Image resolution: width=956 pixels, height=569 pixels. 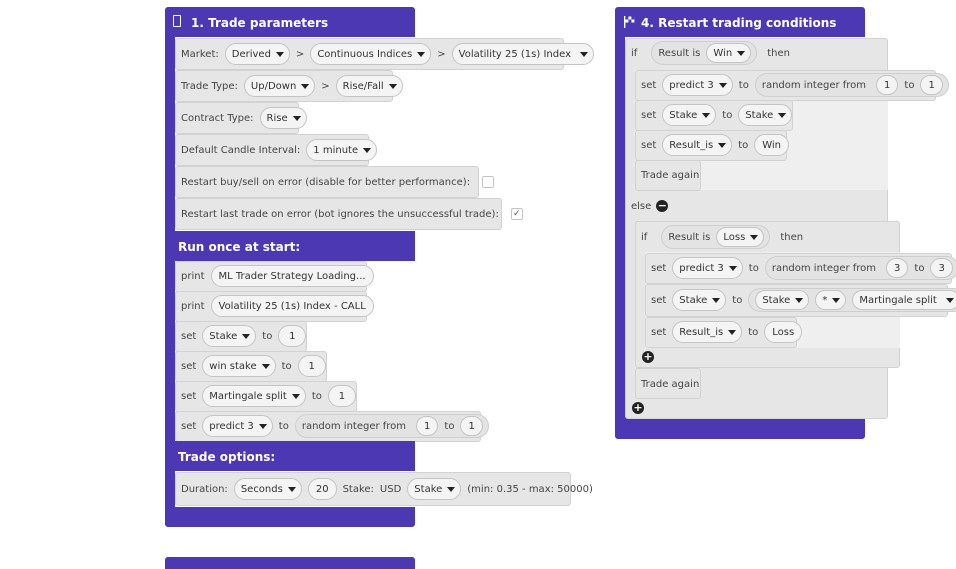 What do you see at coordinates (740, 237) in the screenshot?
I see `result-dropdown: Loss` at bounding box center [740, 237].